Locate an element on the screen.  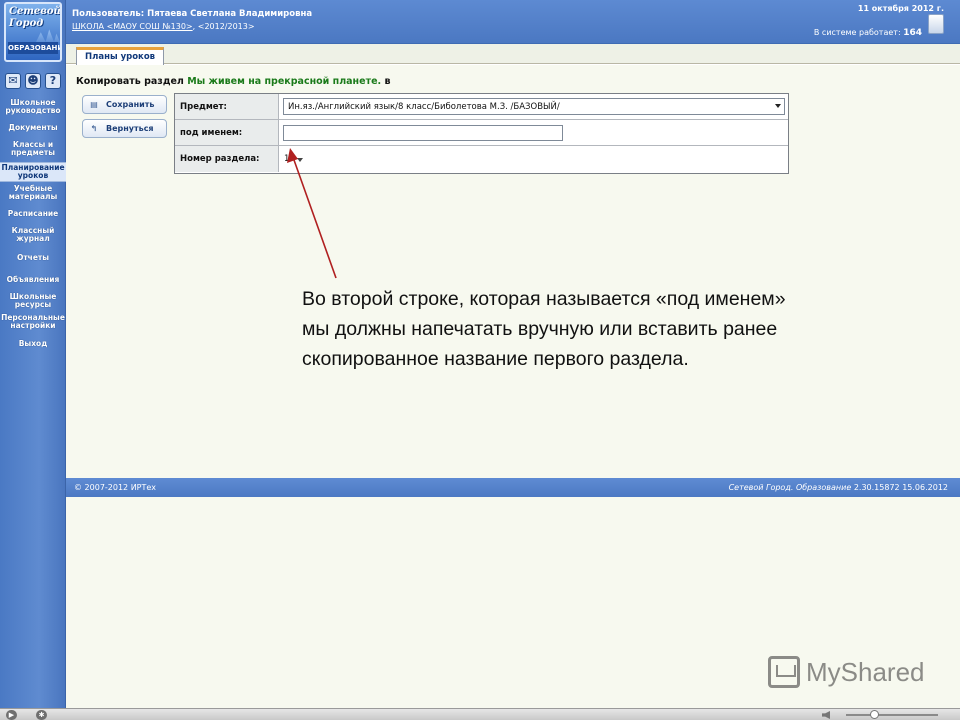
watermark: MyShared is located at coordinates (846, 672).